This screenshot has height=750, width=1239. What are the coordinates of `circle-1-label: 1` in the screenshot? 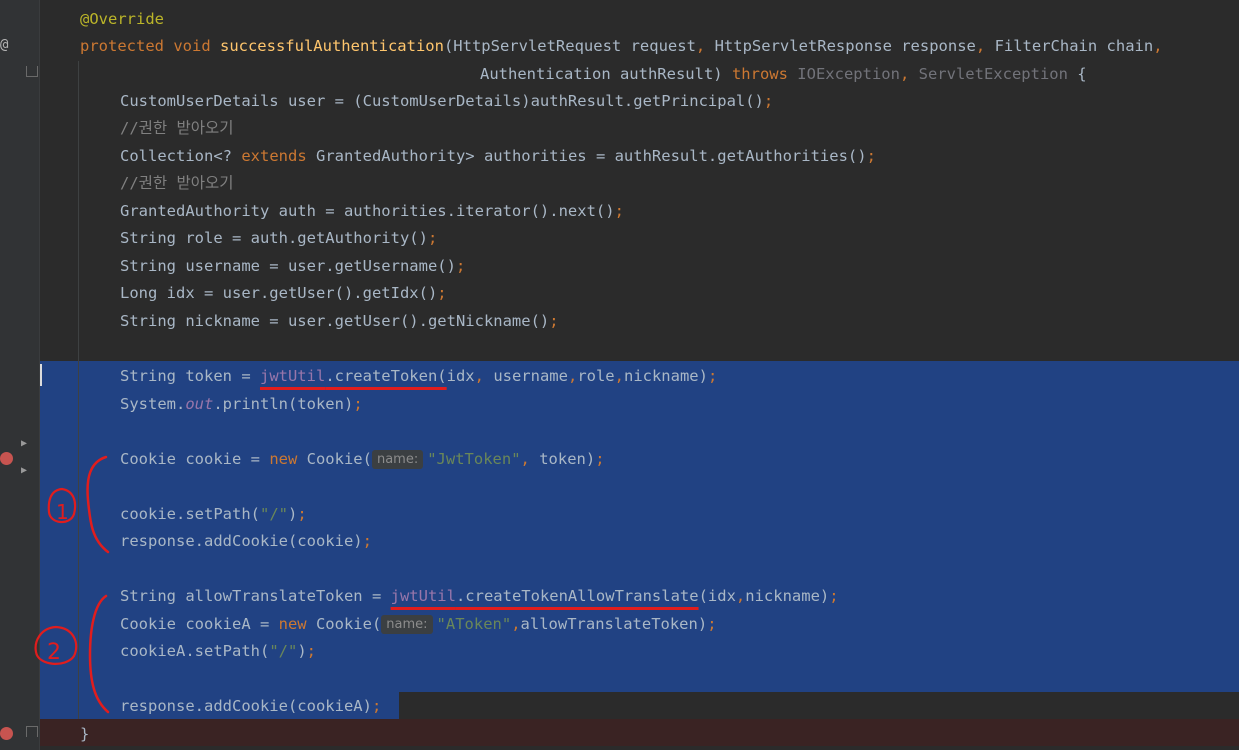 It's located at (62, 512).